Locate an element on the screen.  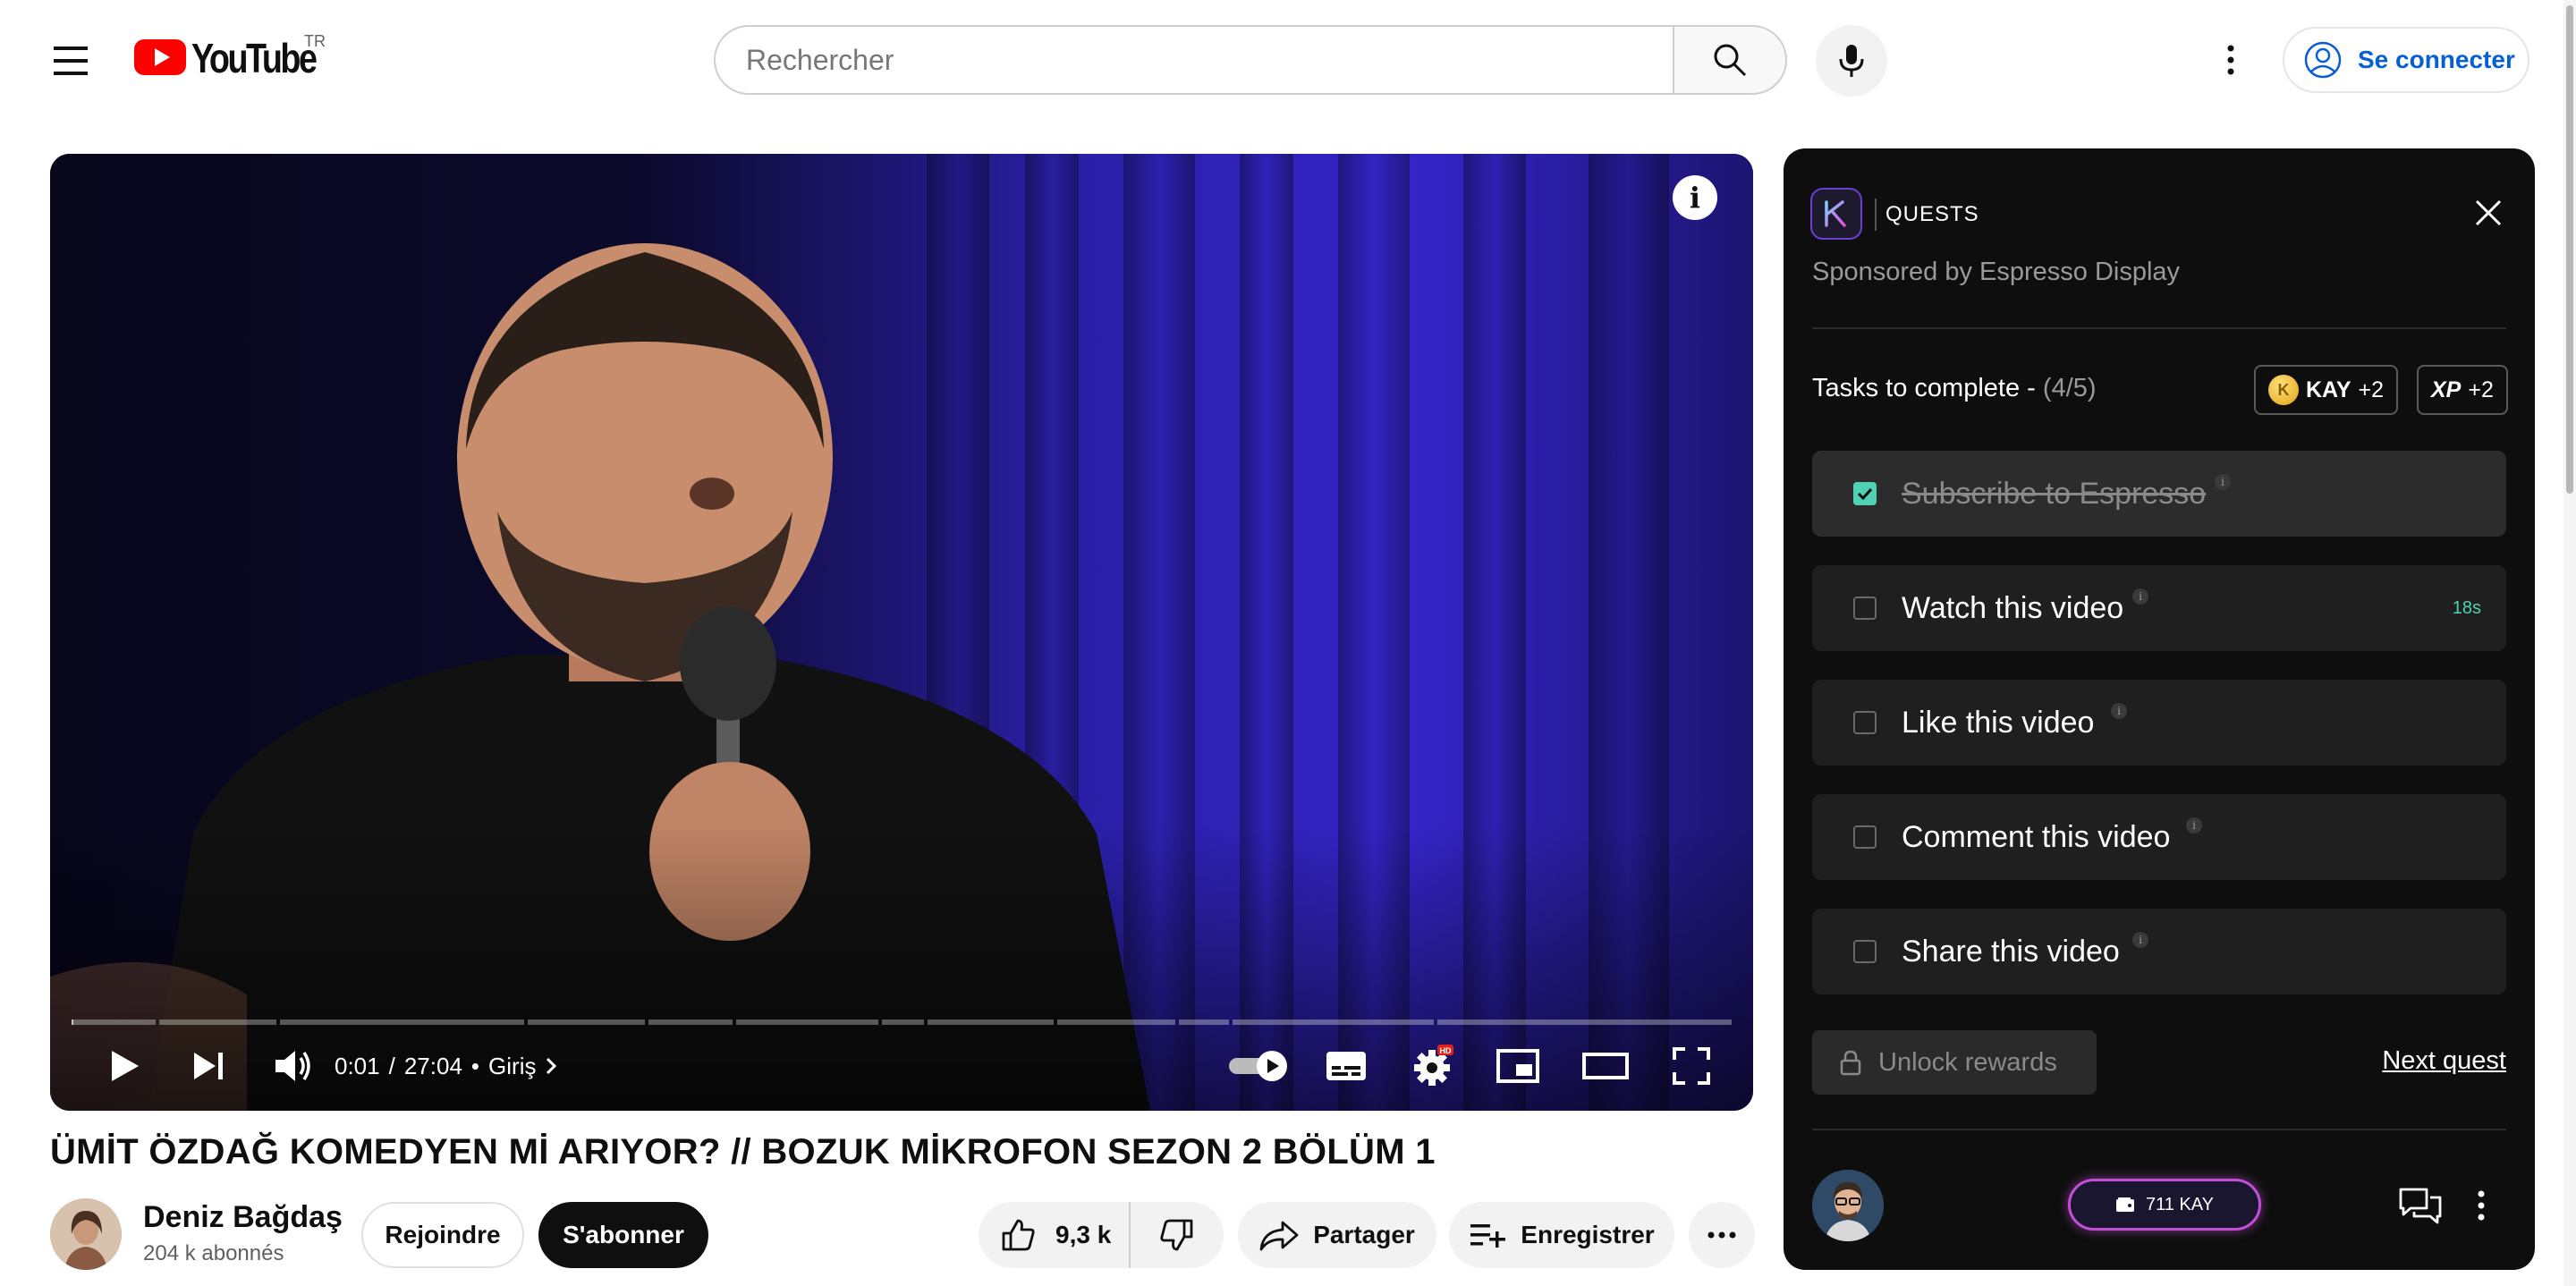
lock-icon is located at coordinates (1850, 1063).